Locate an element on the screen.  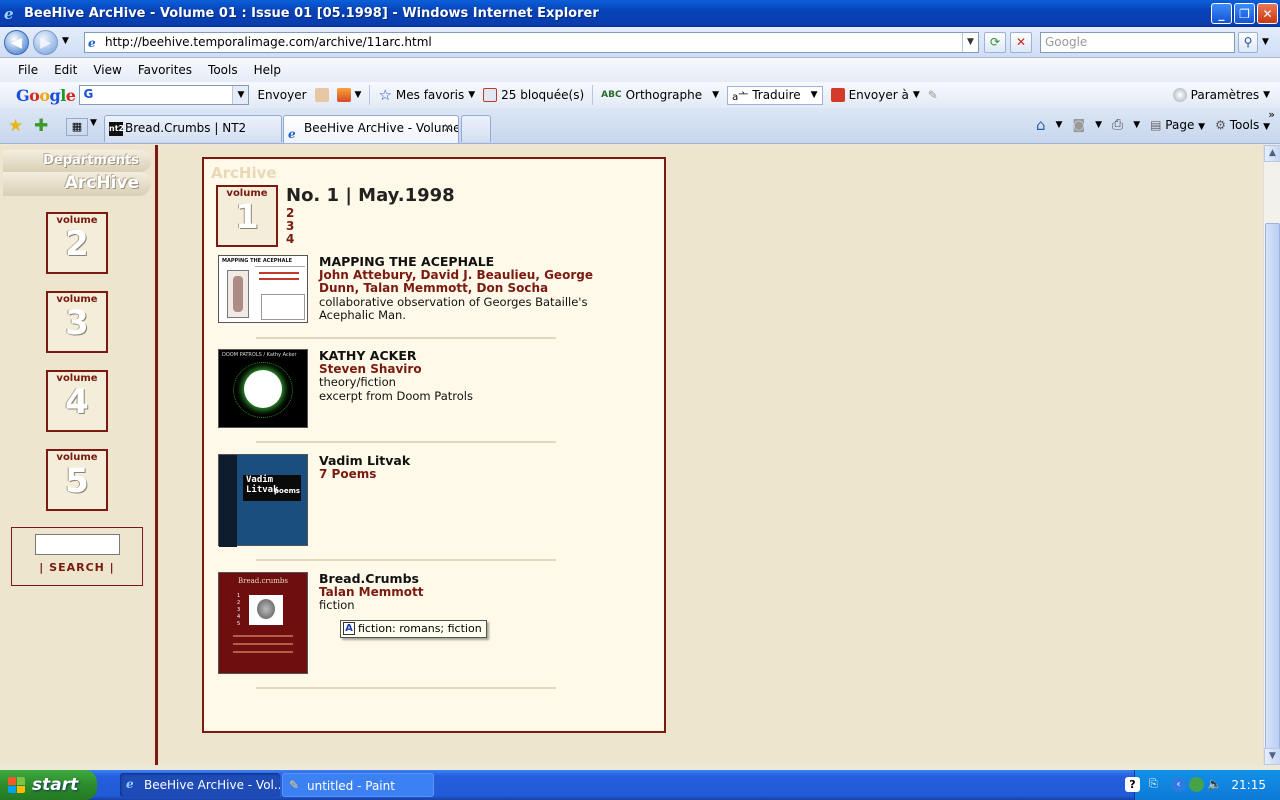
search-placeholder: Google is located at coordinates (1066, 42).